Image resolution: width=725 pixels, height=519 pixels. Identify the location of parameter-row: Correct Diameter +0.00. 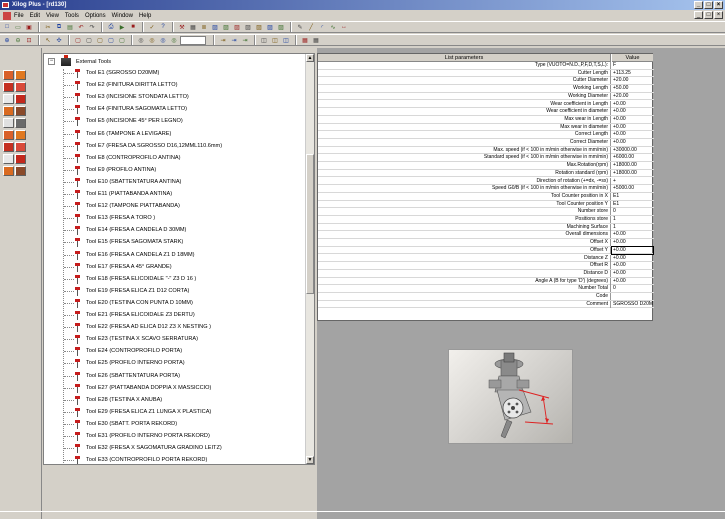
(486, 143).